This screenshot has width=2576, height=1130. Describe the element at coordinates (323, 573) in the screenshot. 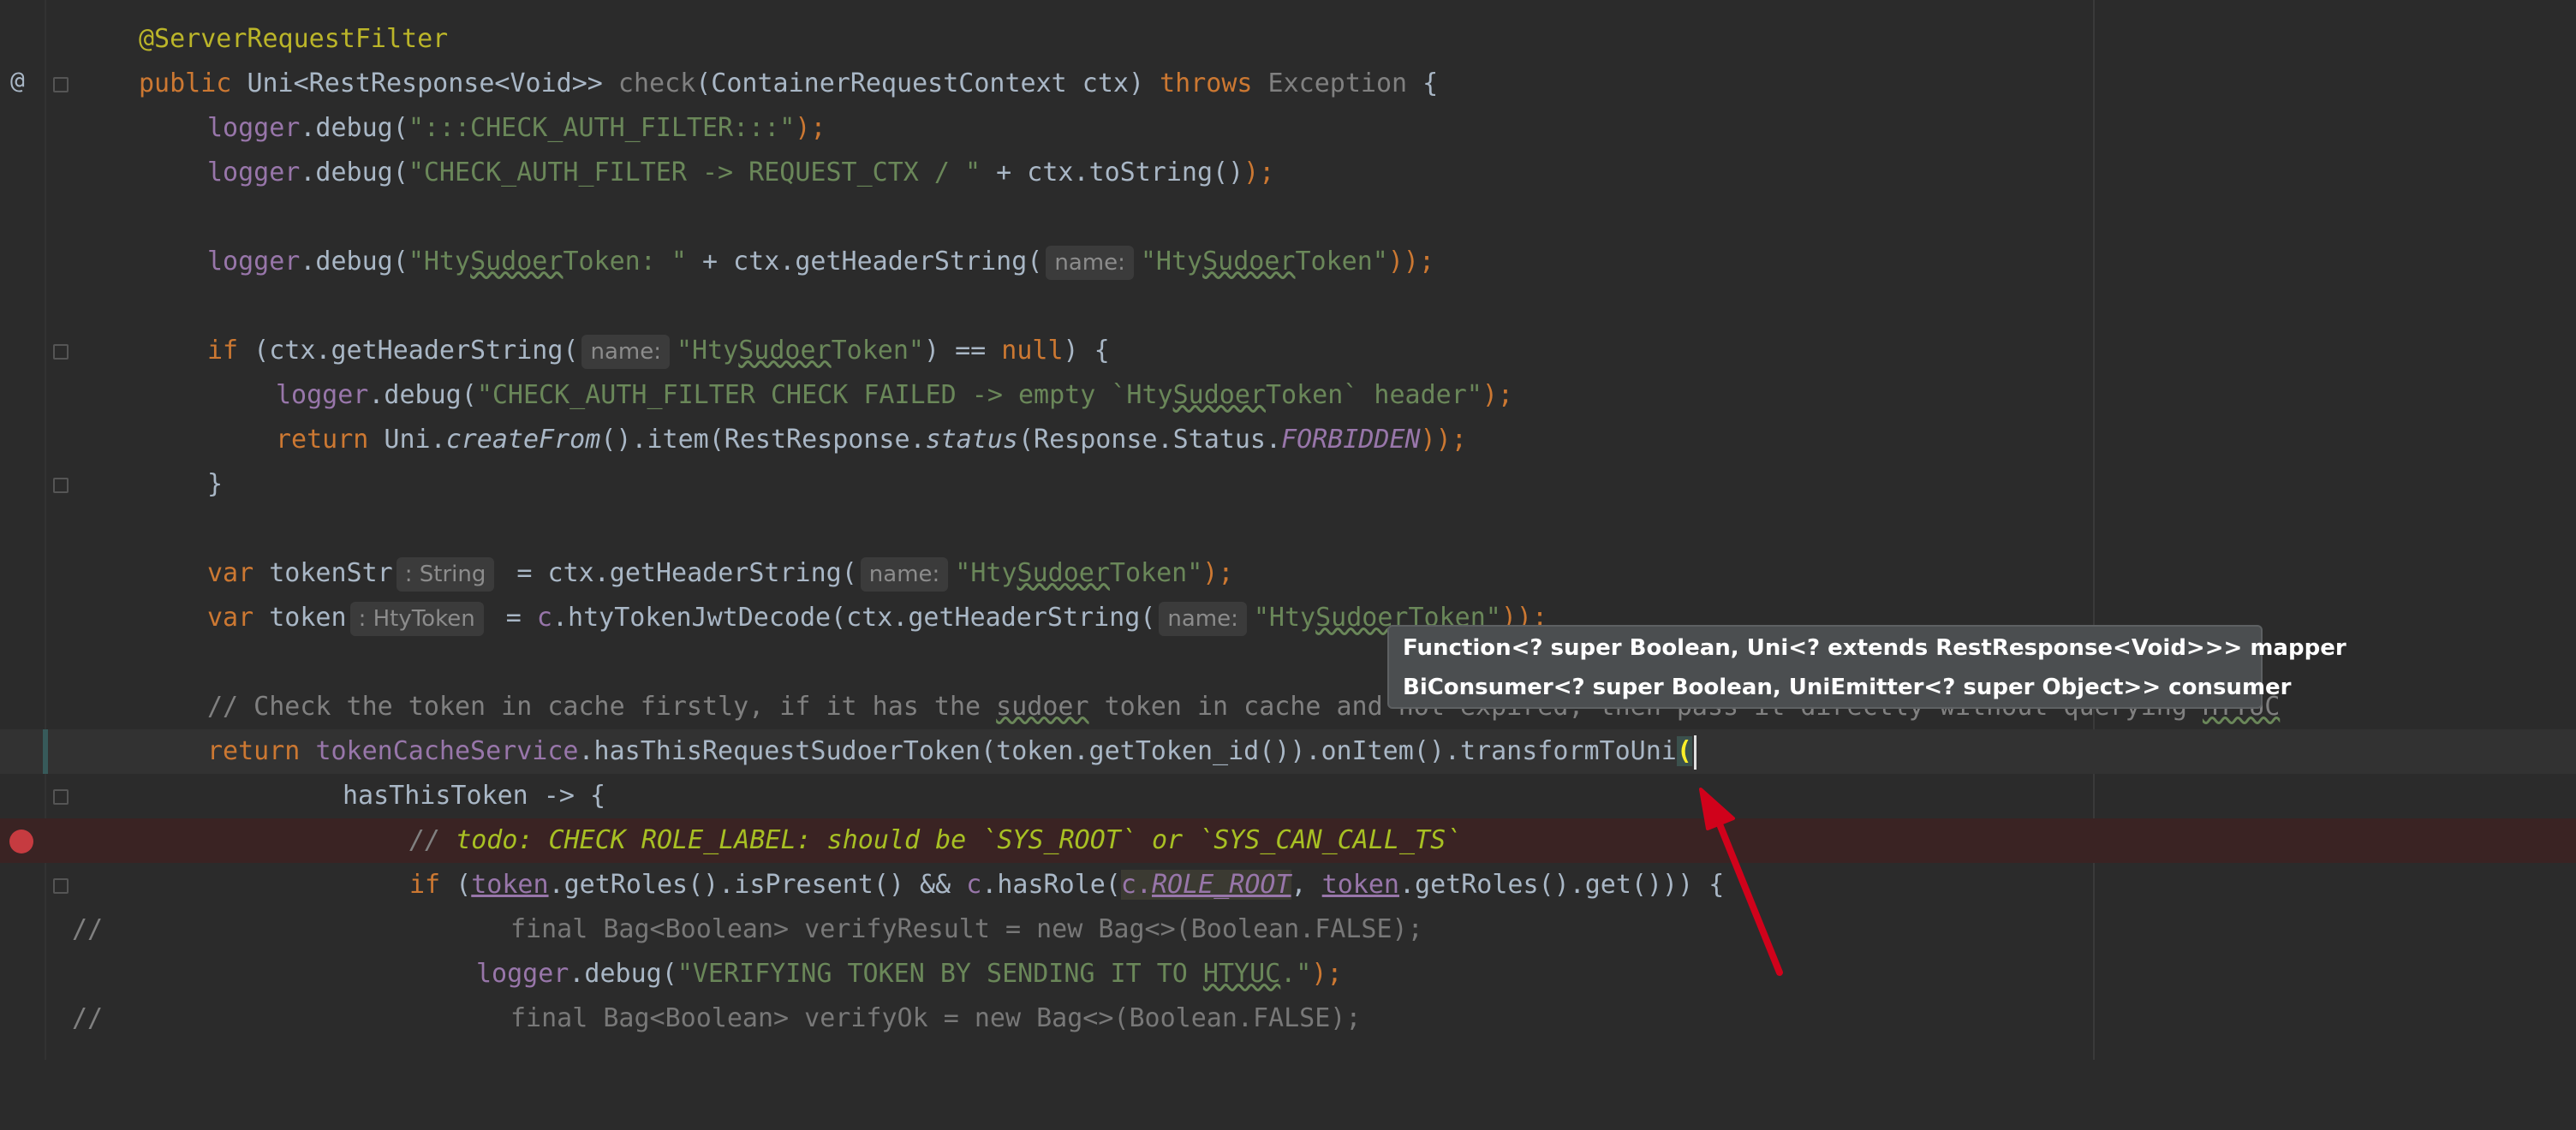

I see `var-name: tokenStr` at that location.